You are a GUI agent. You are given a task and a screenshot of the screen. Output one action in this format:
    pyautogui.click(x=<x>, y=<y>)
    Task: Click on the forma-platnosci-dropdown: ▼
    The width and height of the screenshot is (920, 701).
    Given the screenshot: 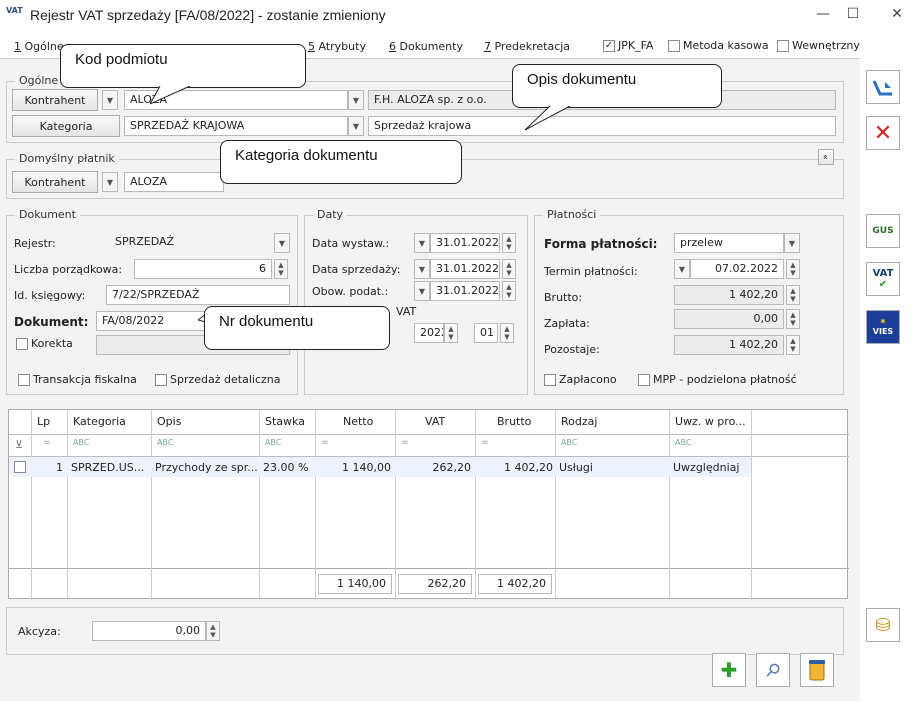 What is the action you would take?
    pyautogui.click(x=792, y=243)
    